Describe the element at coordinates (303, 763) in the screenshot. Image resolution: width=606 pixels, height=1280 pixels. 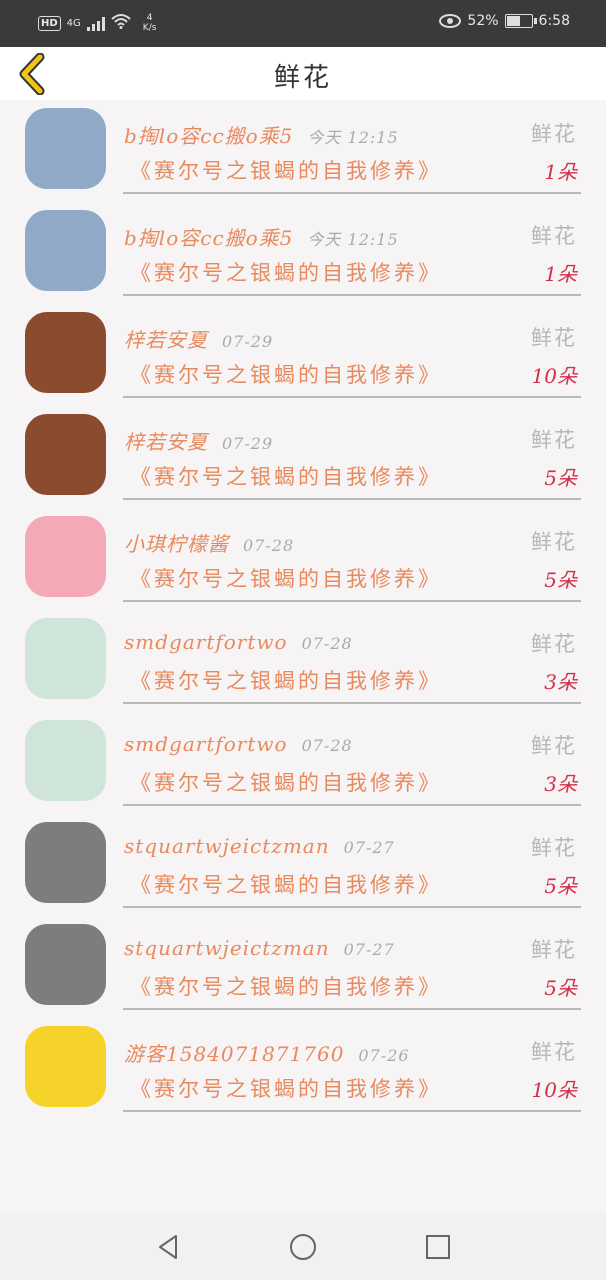
I see `list-item: smdgartfortwo 07-28 鲜花《赛尔号之银蝎的自我修养》 3朵` at that location.